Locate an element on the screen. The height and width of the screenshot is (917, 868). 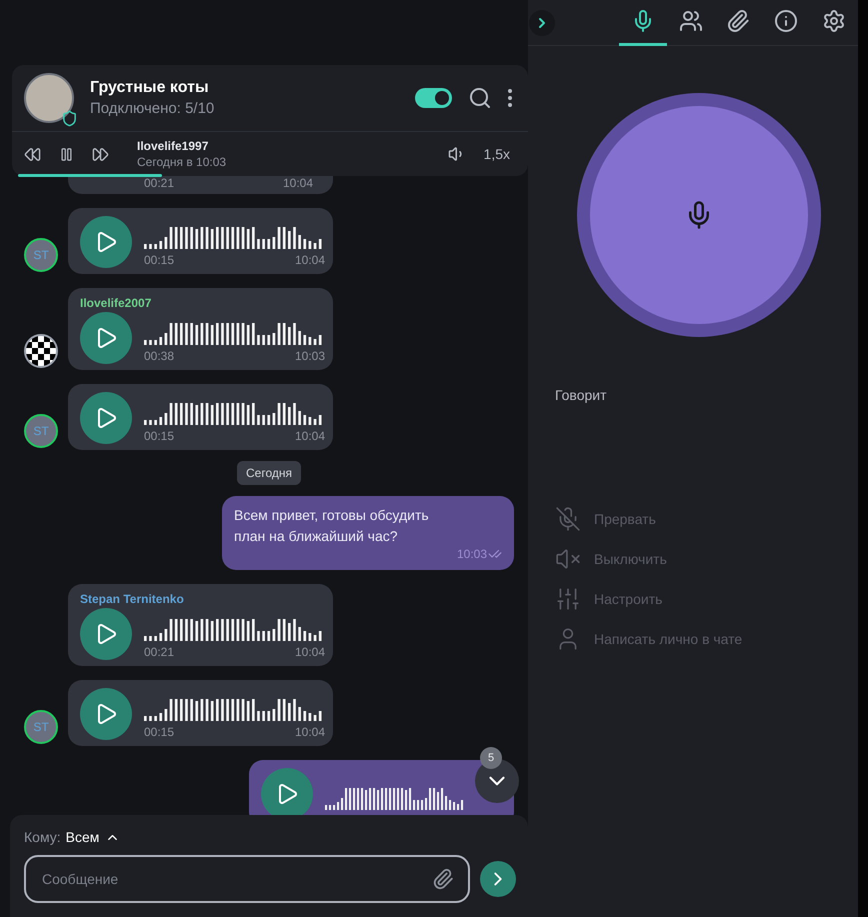
rewind-icon is located at coordinates (32, 154).